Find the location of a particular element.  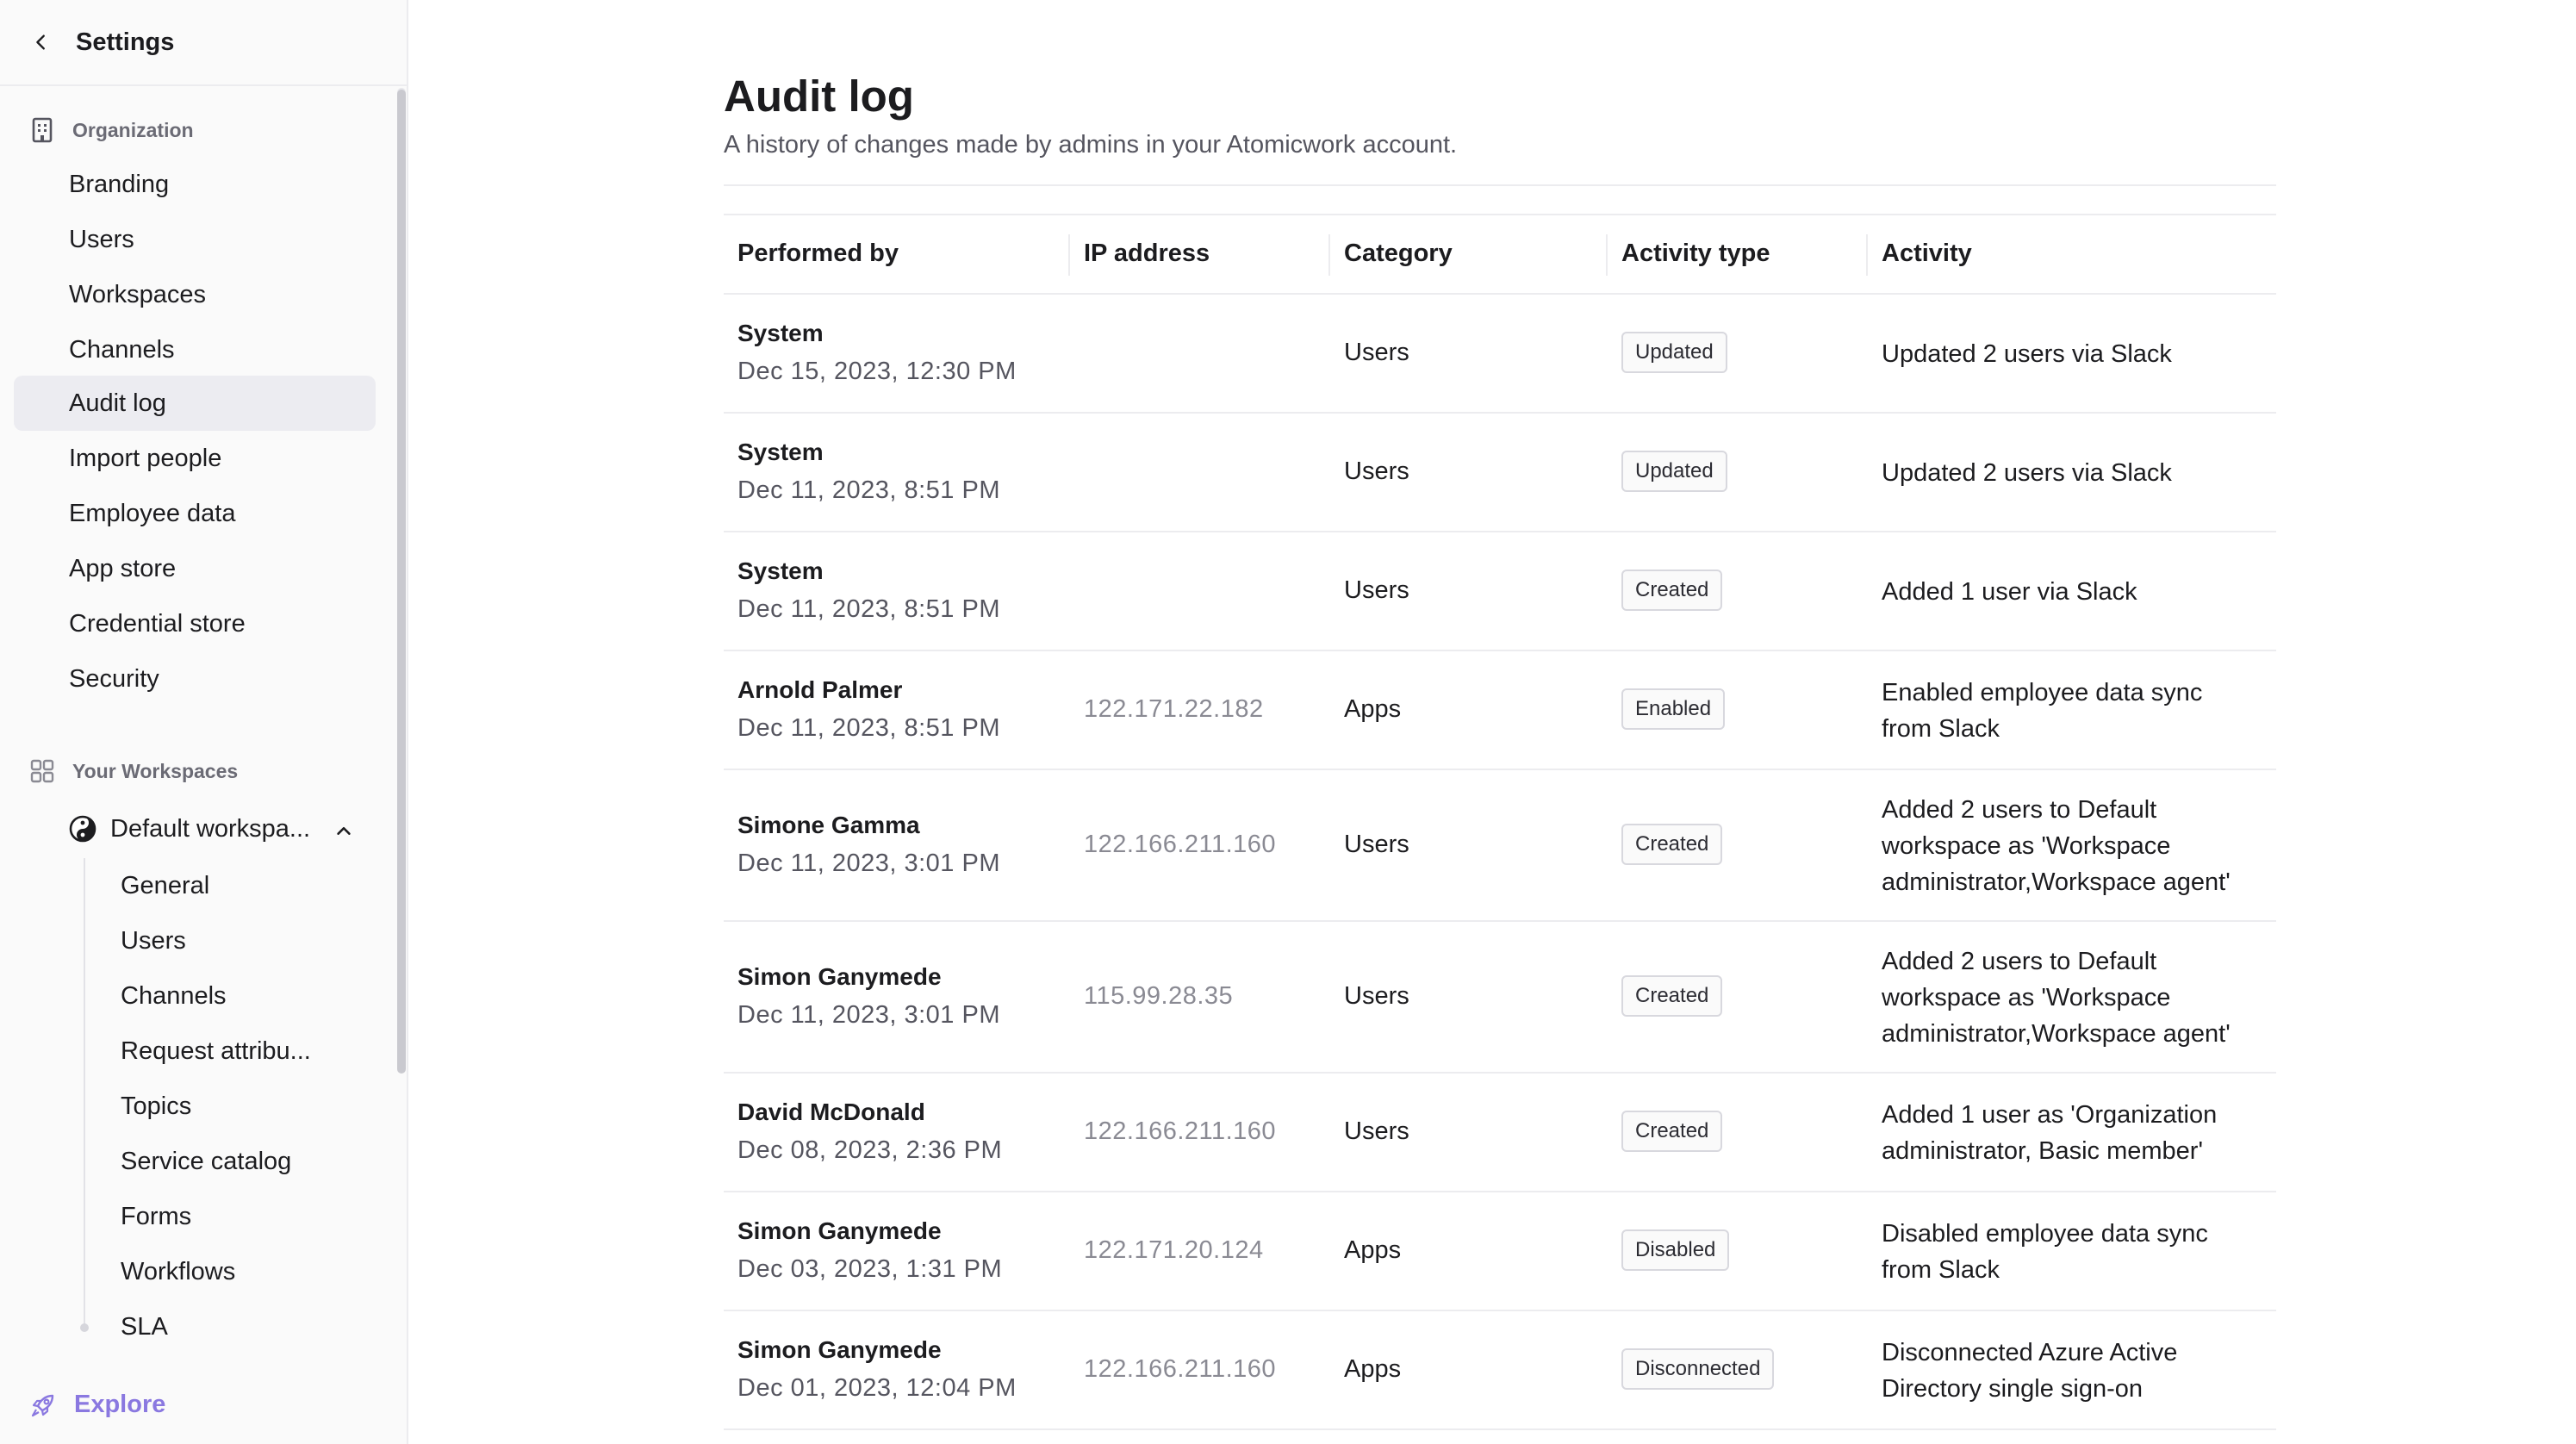

performer-name: System is located at coordinates (781, 570).